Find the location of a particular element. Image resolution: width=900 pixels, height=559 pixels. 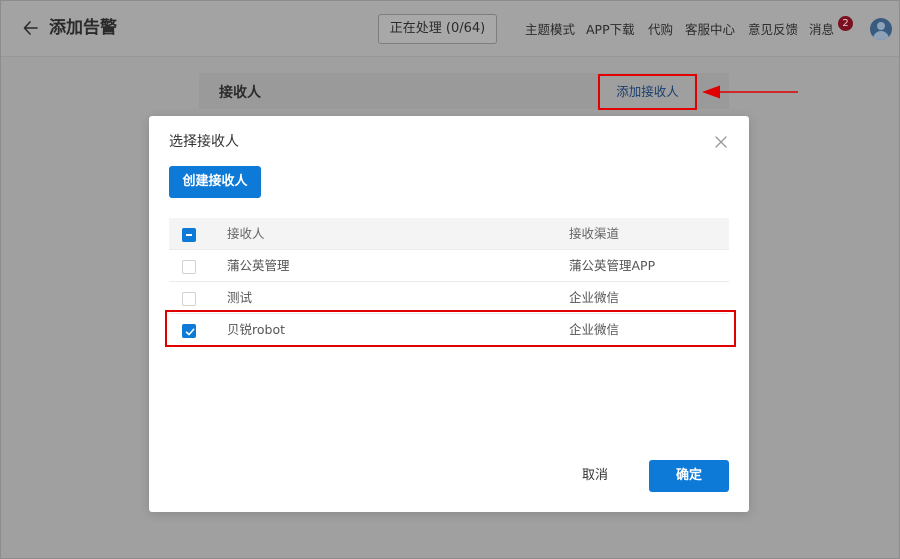

nav-messages: 消息 is located at coordinates (821, 30).